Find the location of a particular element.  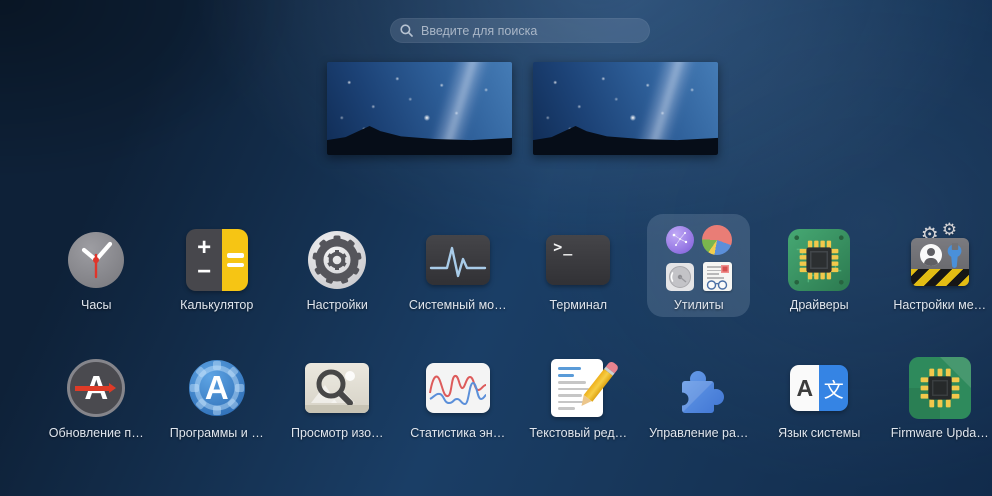

language-icon: A 文 is located at coordinates (819, 388).